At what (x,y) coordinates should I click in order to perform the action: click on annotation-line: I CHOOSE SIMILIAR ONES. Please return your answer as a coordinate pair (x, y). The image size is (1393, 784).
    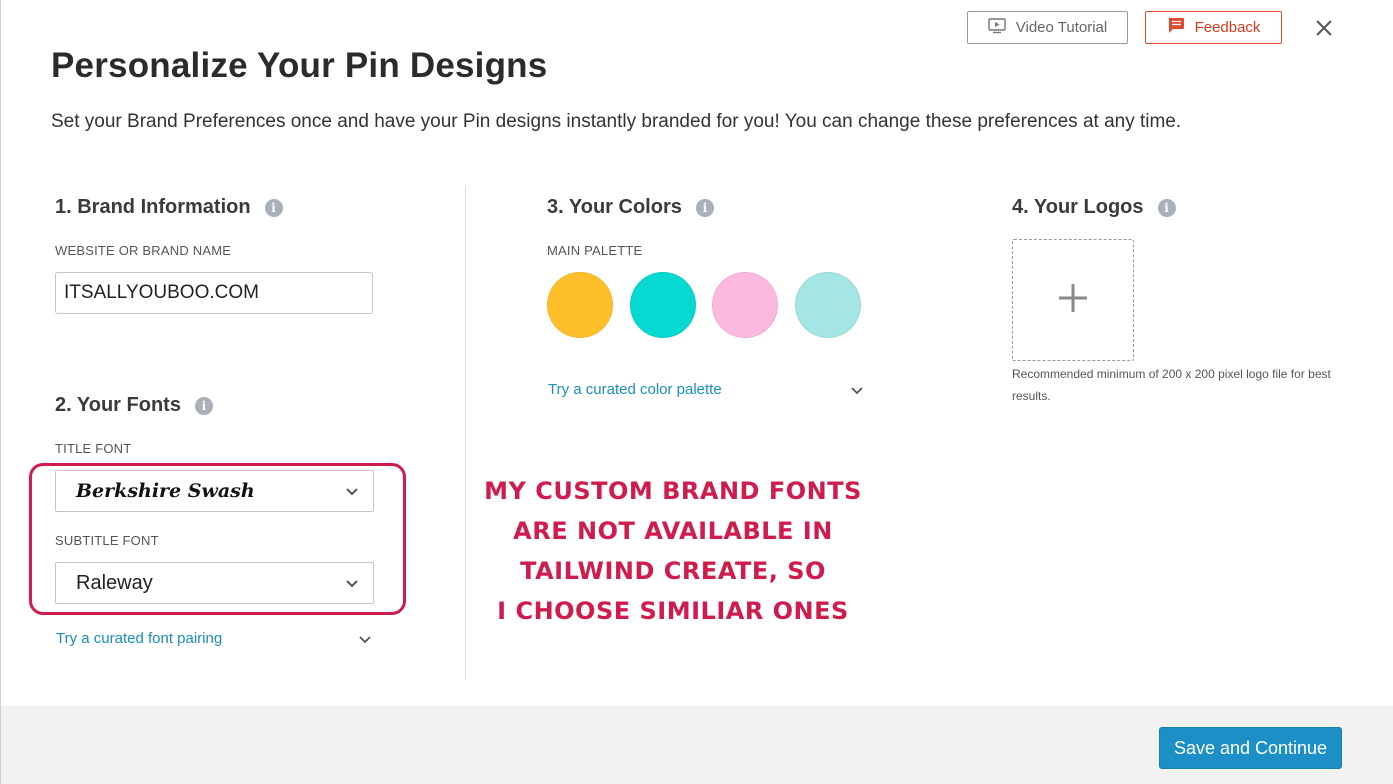
    Looking at the image, I should click on (673, 611).